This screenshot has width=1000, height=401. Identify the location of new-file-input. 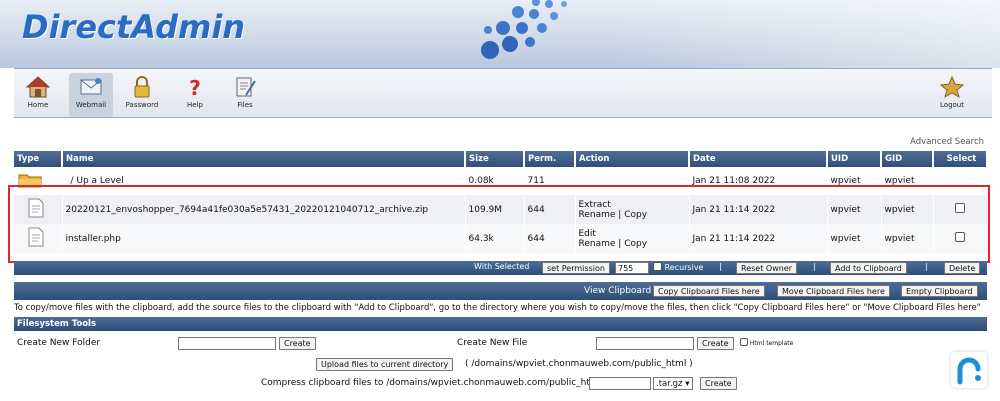
(645, 343).